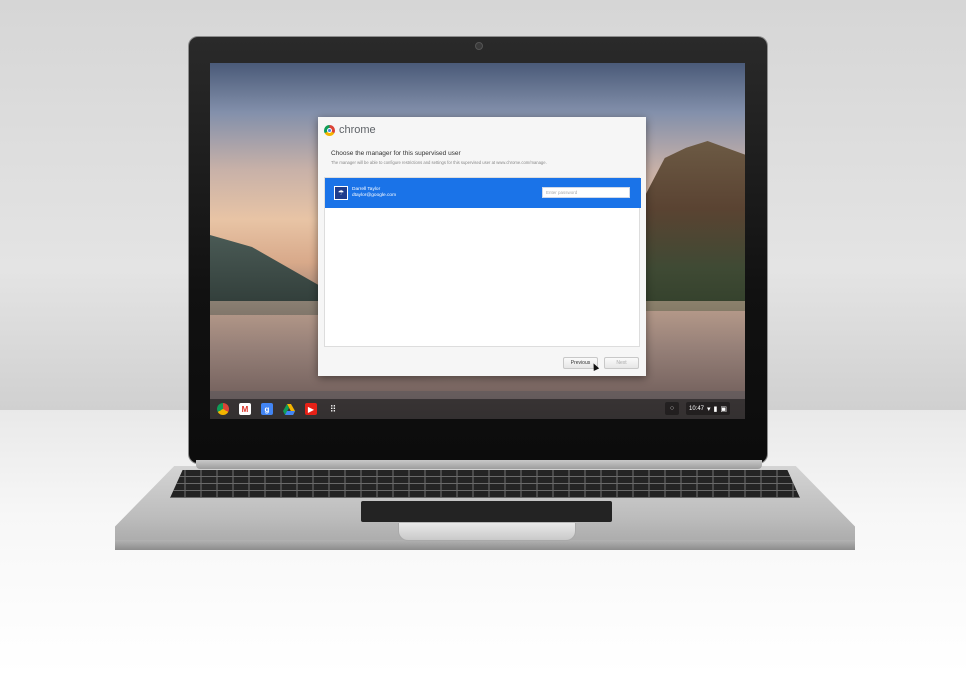 This screenshot has width=966, height=674. I want to click on user-info: Darrell Taylor dtaylor@google.com, so click(374, 193).